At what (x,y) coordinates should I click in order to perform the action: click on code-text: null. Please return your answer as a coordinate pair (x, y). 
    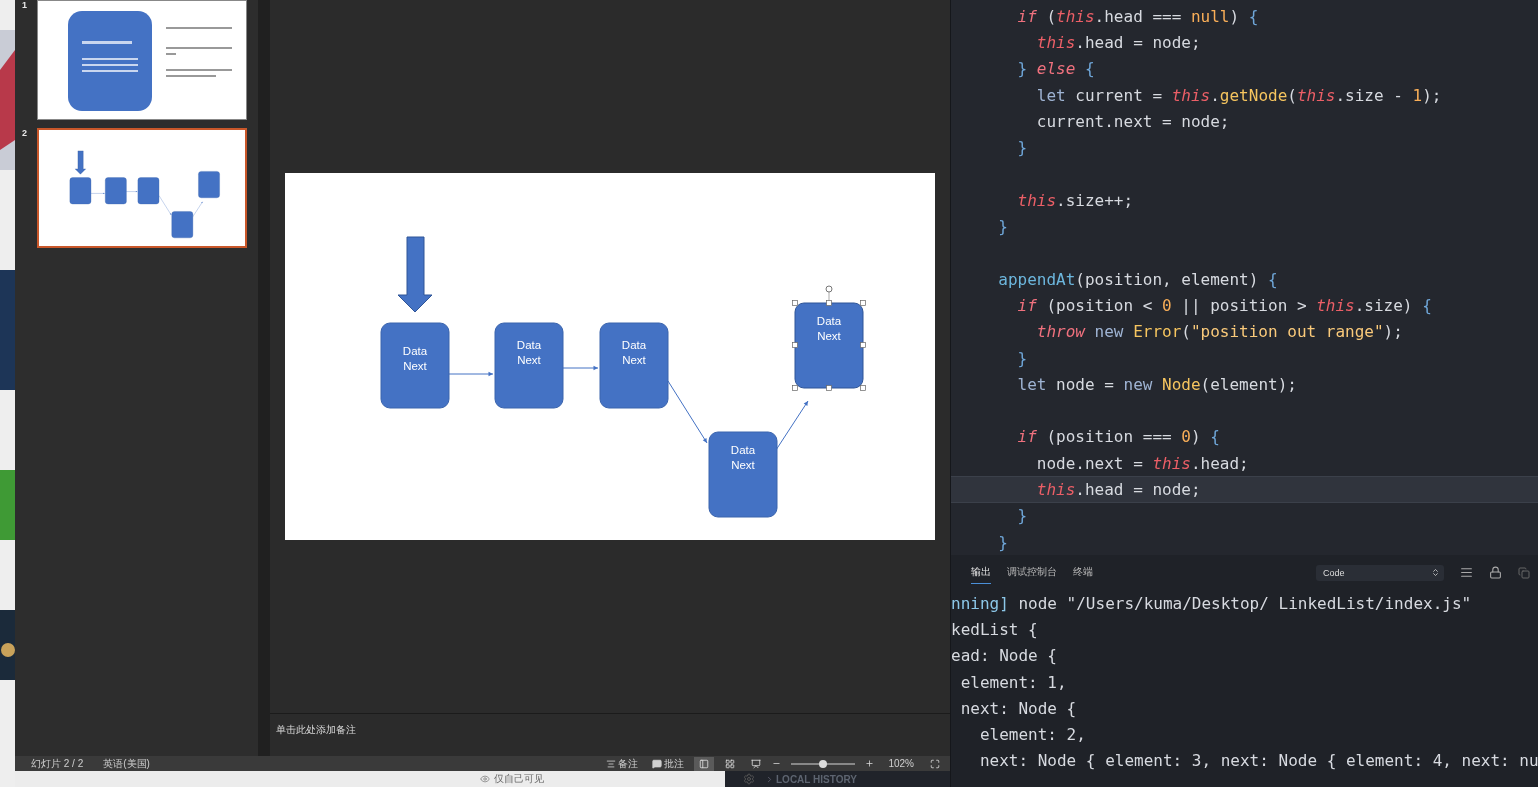
    Looking at the image, I should click on (1210, 16).